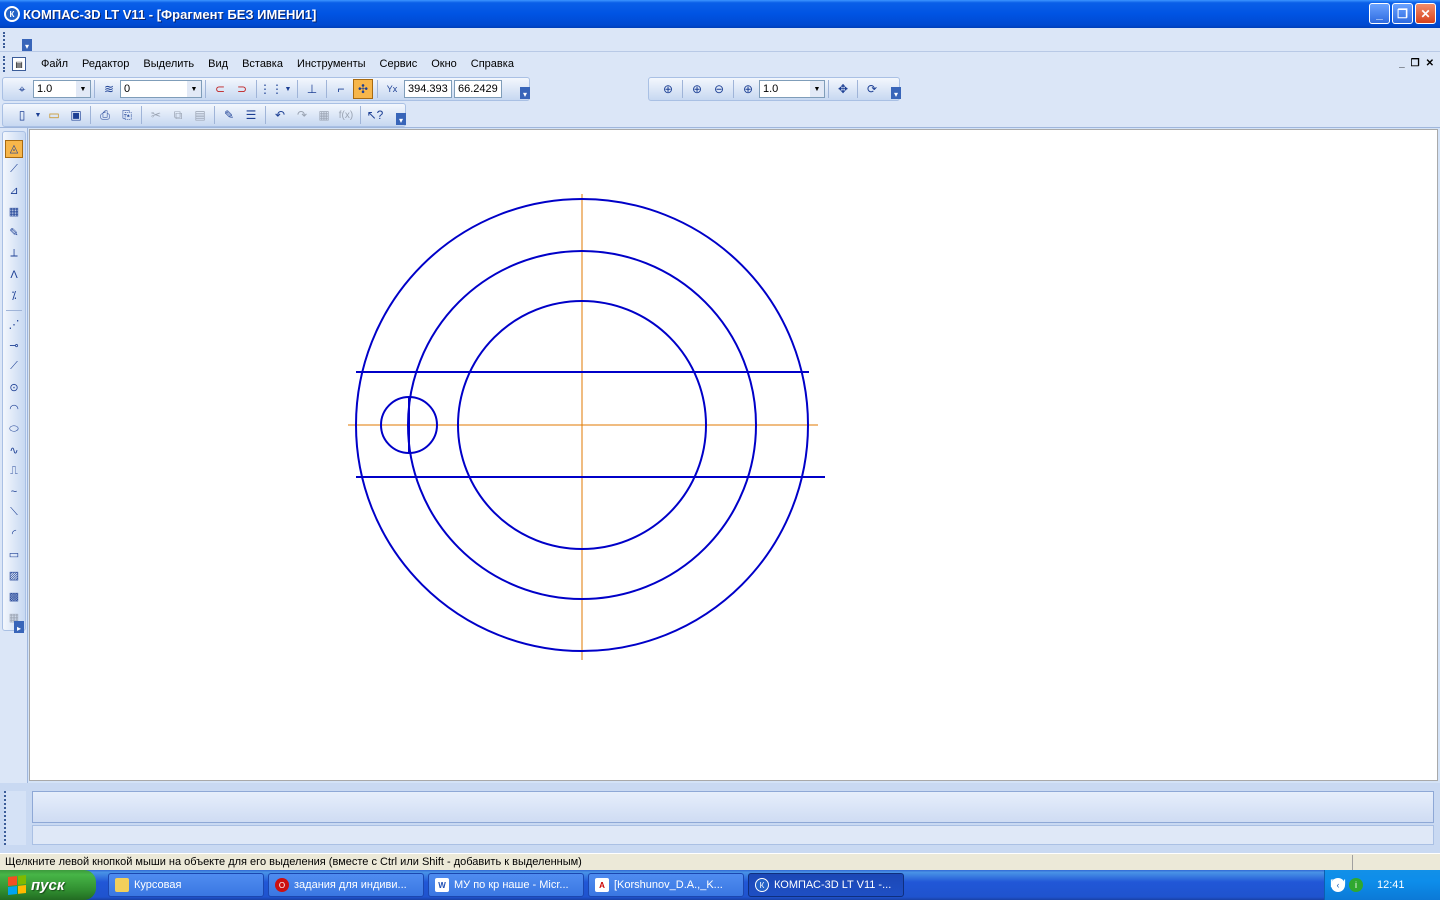 The image size is (1440, 900). I want to click on fill-tool-icon: ▩, so click(14, 596).